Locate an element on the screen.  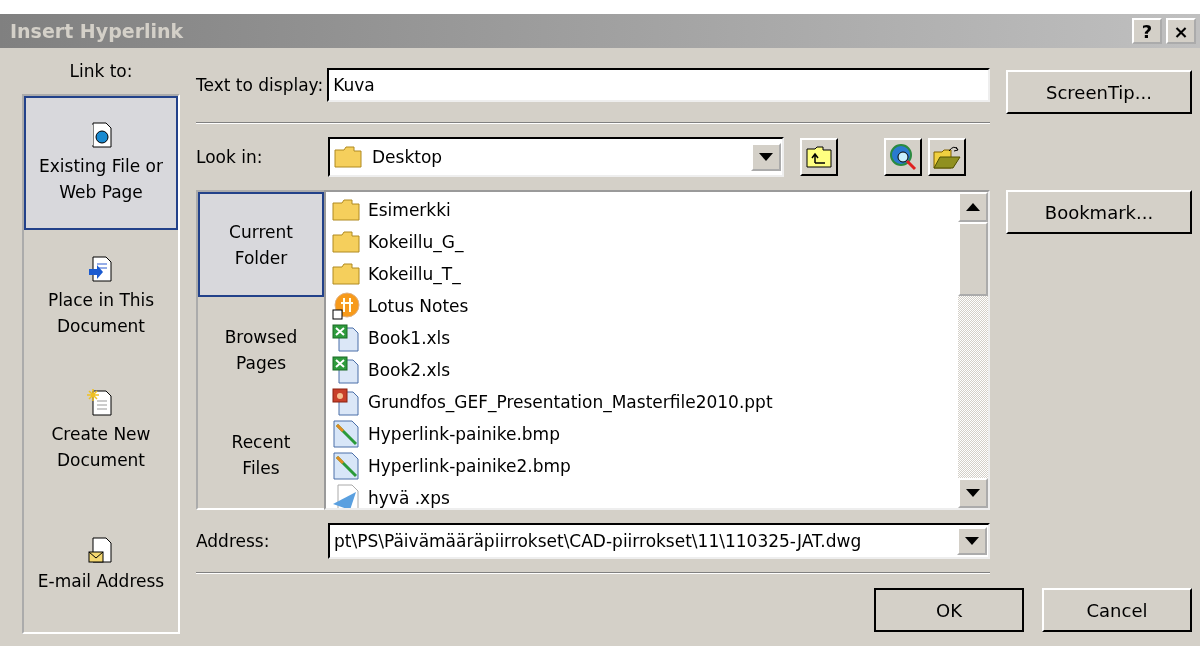
look-in-dropdown: Desktop is located at coordinates (556, 157).